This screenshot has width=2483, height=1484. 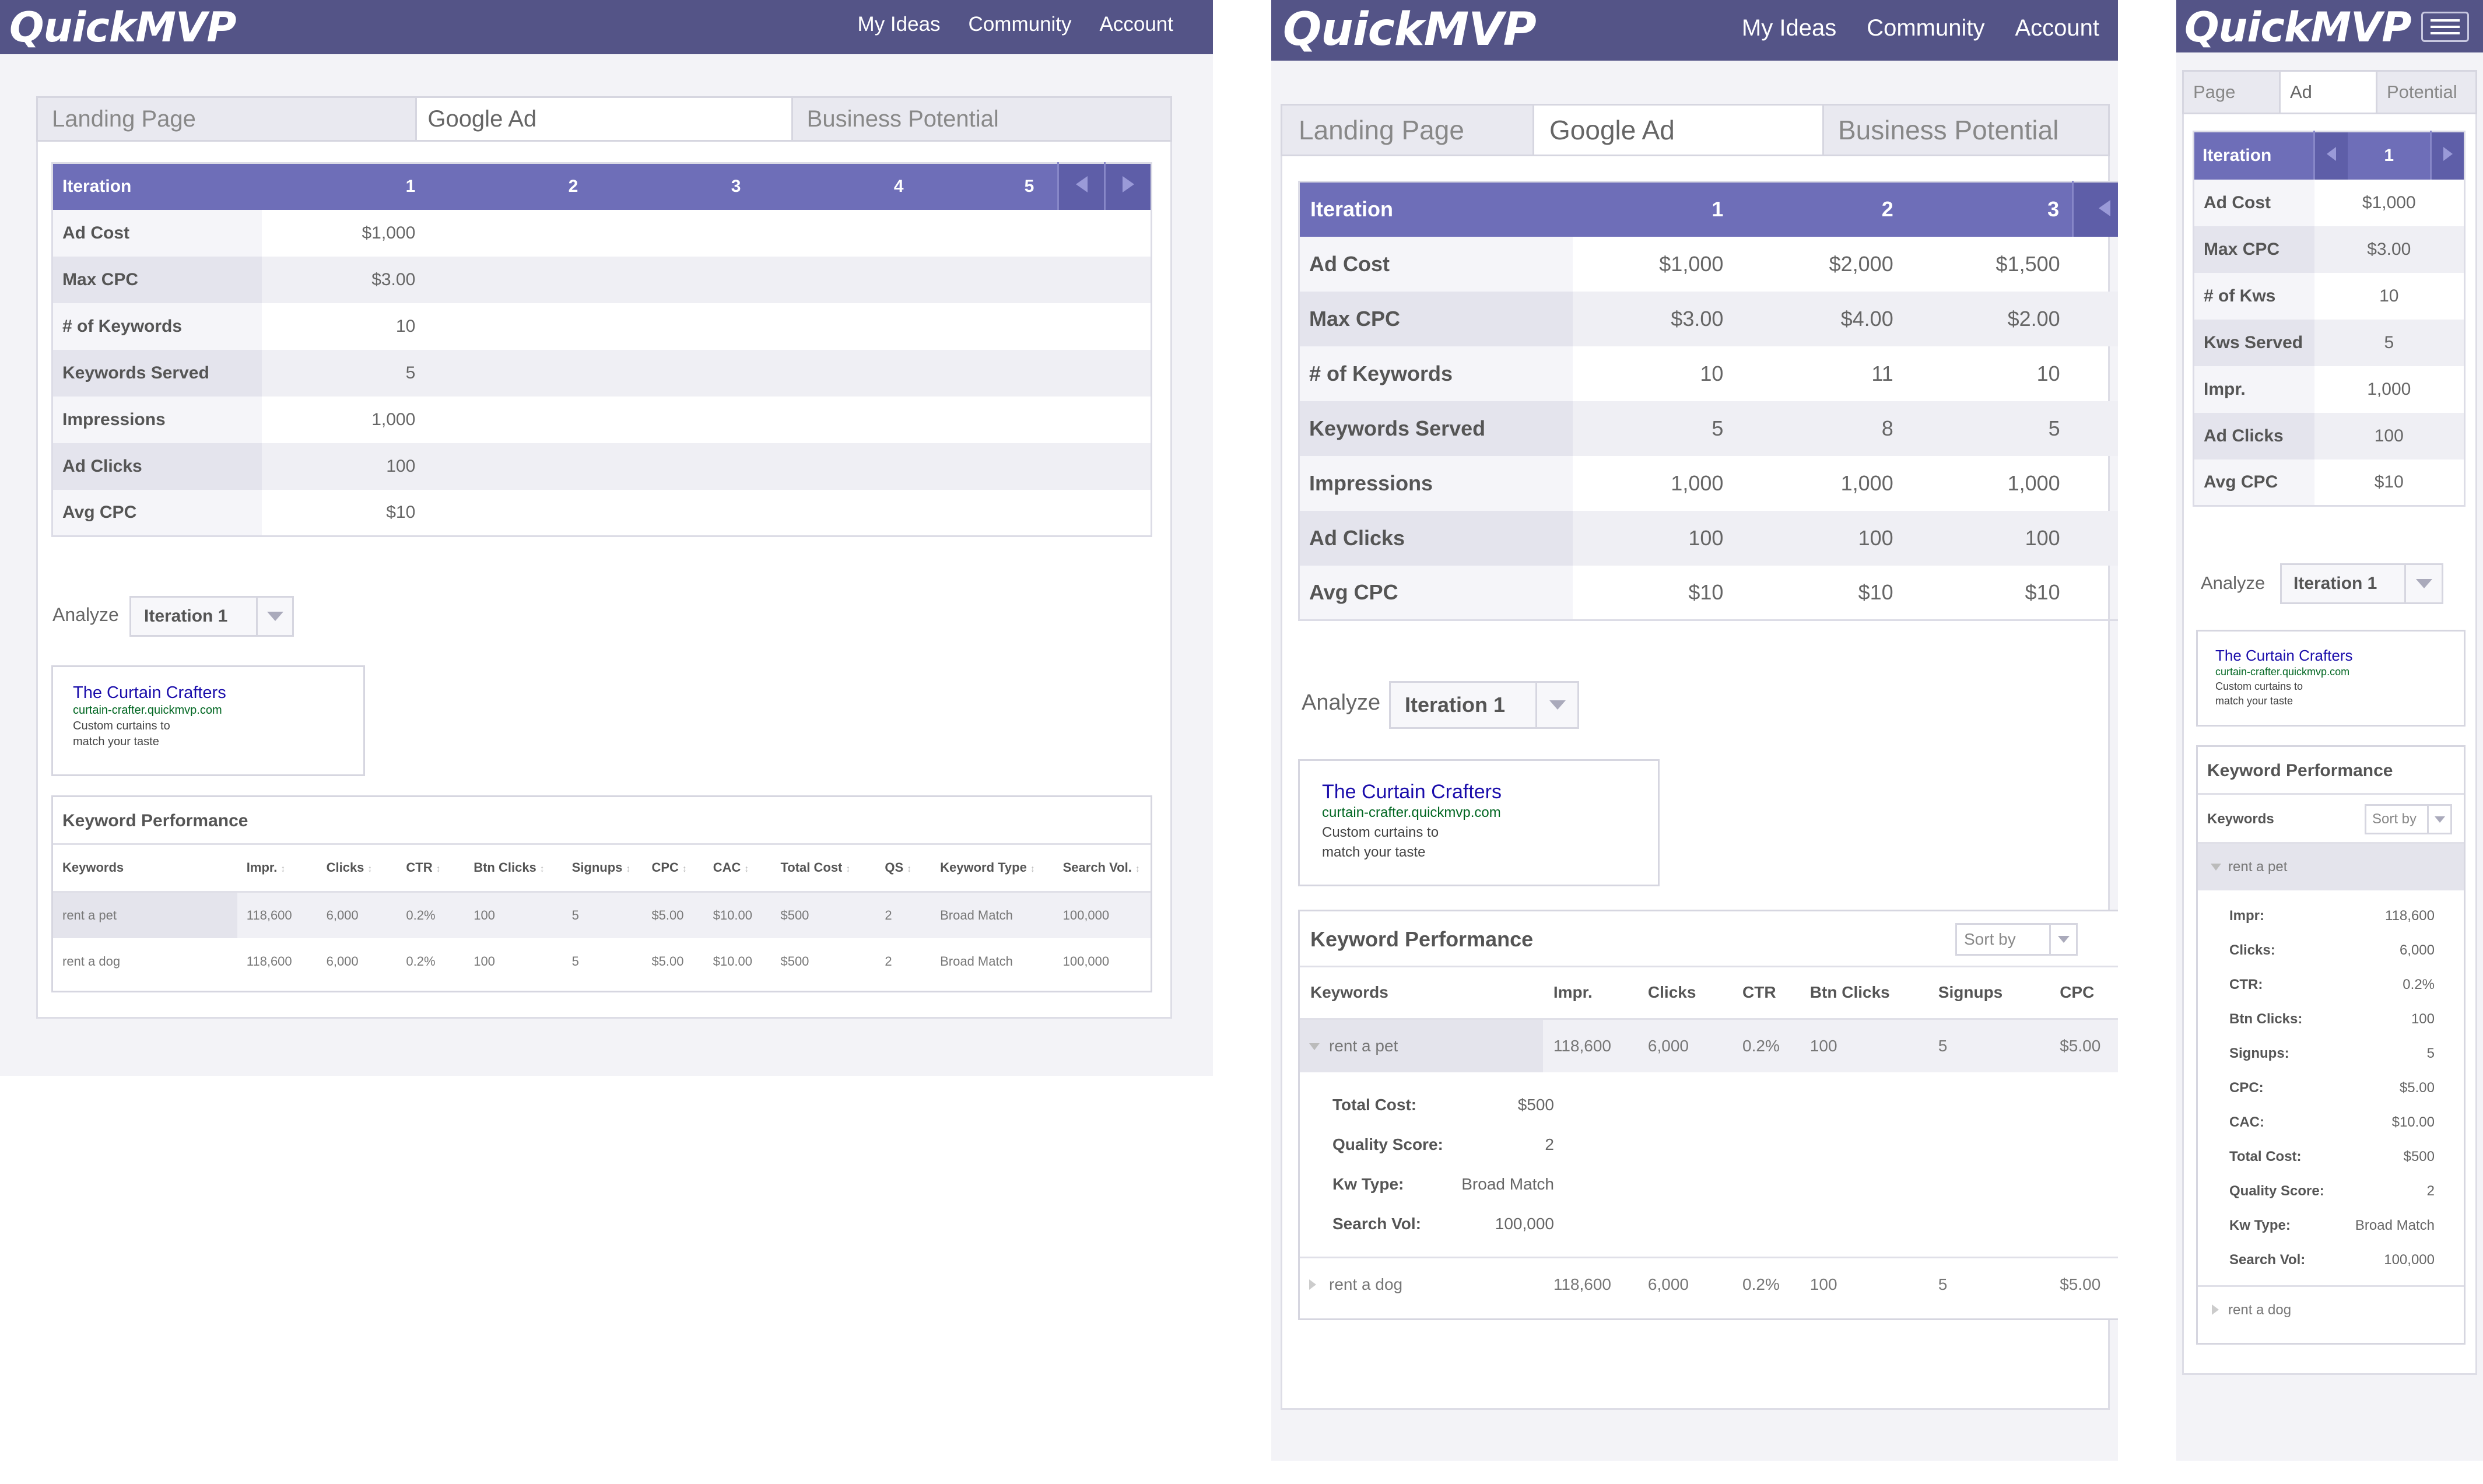 I want to click on sort-icon: ↕, so click(x=438, y=869).